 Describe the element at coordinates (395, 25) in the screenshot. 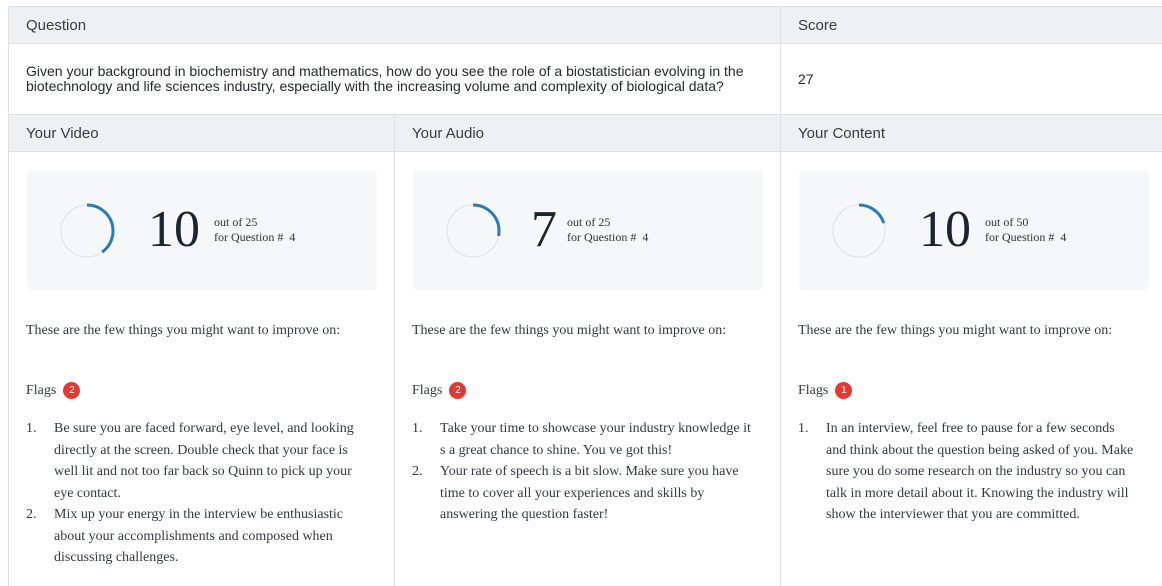

I see `question-column-header: Question` at that location.